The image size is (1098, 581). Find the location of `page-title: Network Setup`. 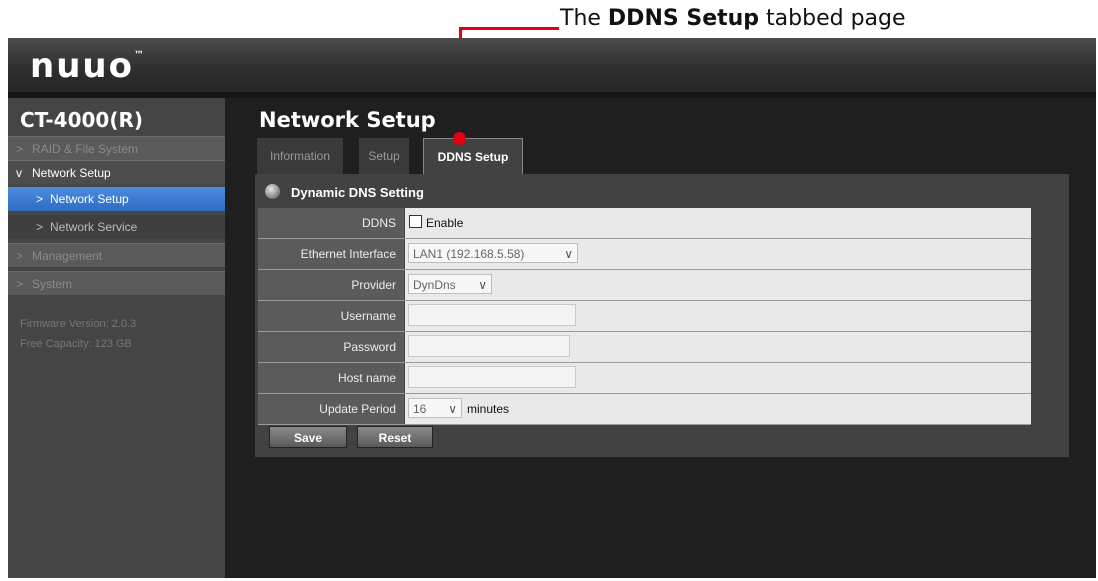

page-title: Network Setup is located at coordinates (347, 120).